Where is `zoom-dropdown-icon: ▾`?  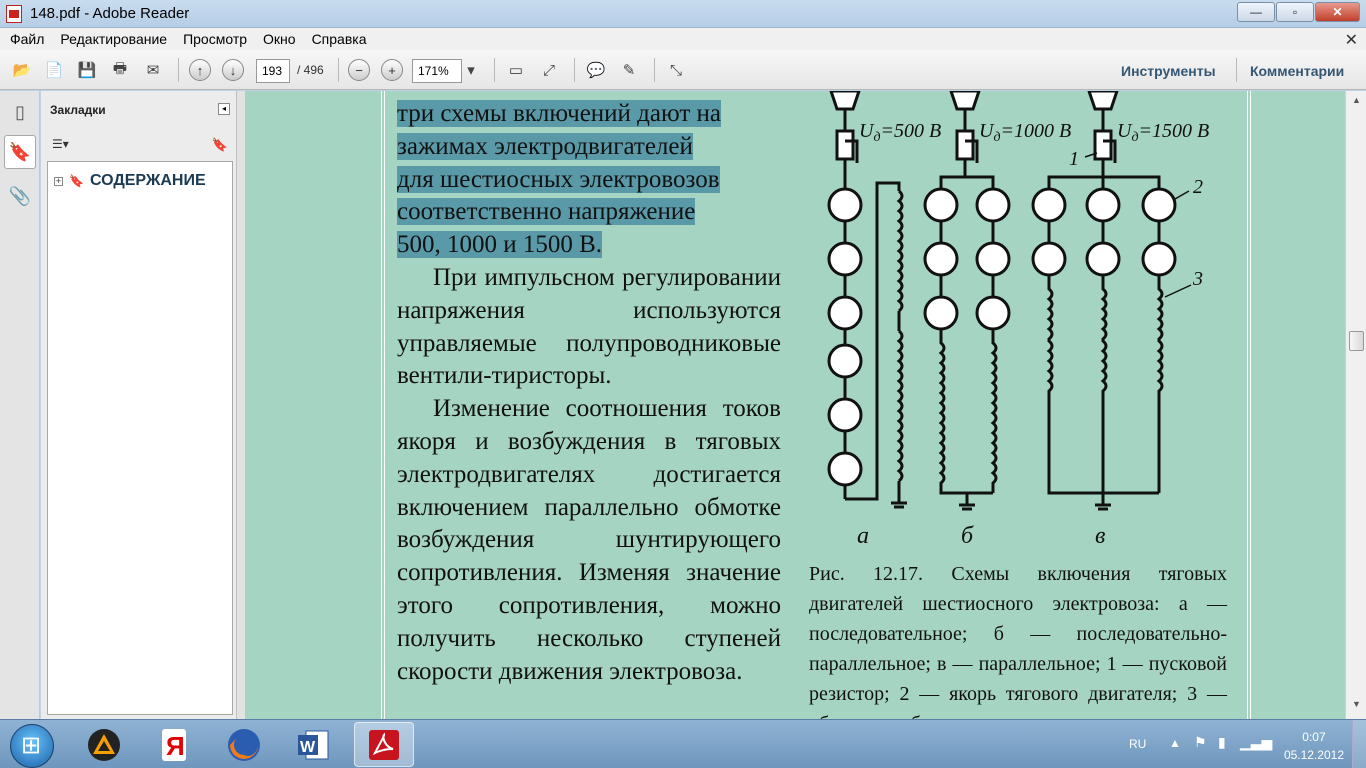
zoom-dropdown-icon: ▾ is located at coordinates (471, 70).